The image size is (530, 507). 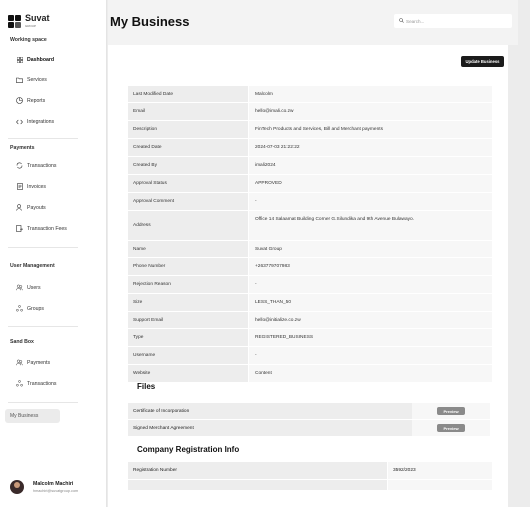 What do you see at coordinates (188, 284) in the screenshot?
I see `row-key: Rejection Reason` at bounding box center [188, 284].